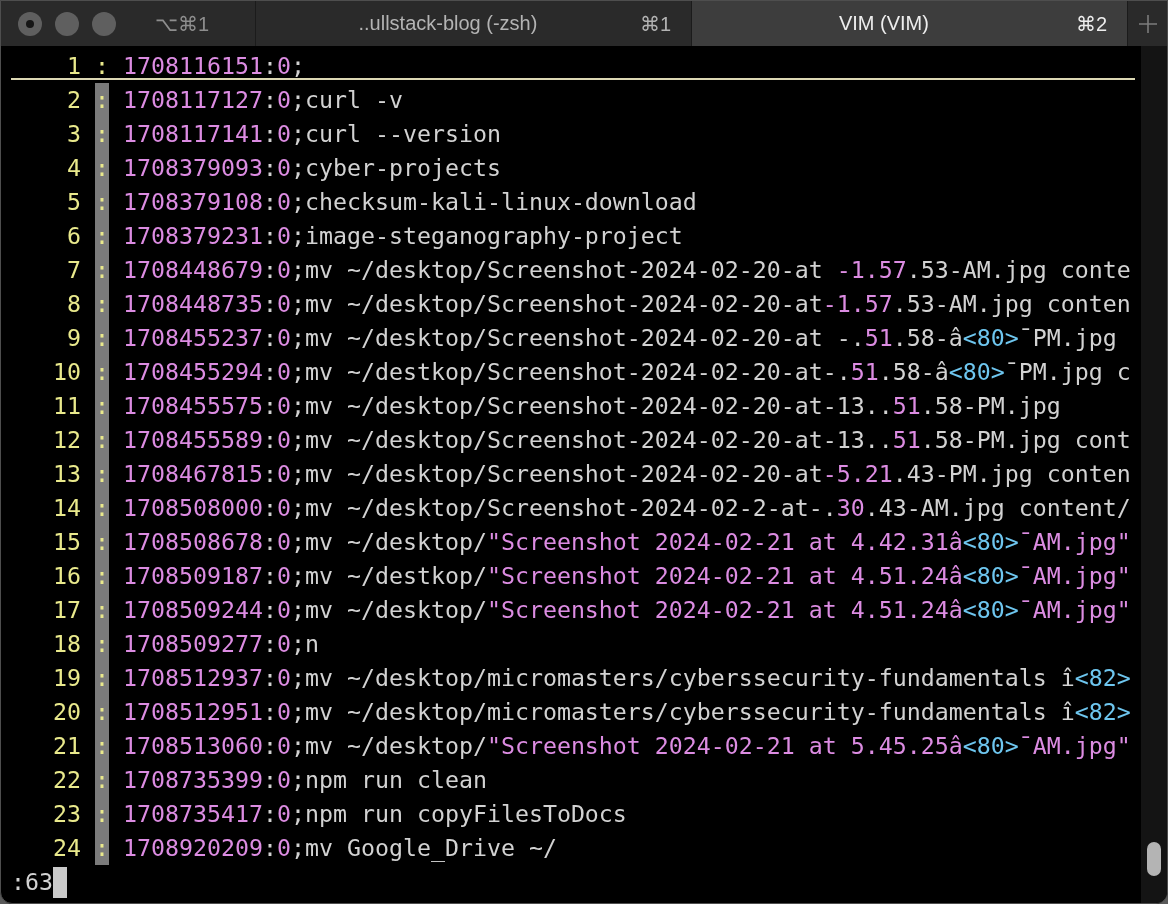  Describe the element at coordinates (66, 576) in the screenshot. I see `line-number: 16` at that location.